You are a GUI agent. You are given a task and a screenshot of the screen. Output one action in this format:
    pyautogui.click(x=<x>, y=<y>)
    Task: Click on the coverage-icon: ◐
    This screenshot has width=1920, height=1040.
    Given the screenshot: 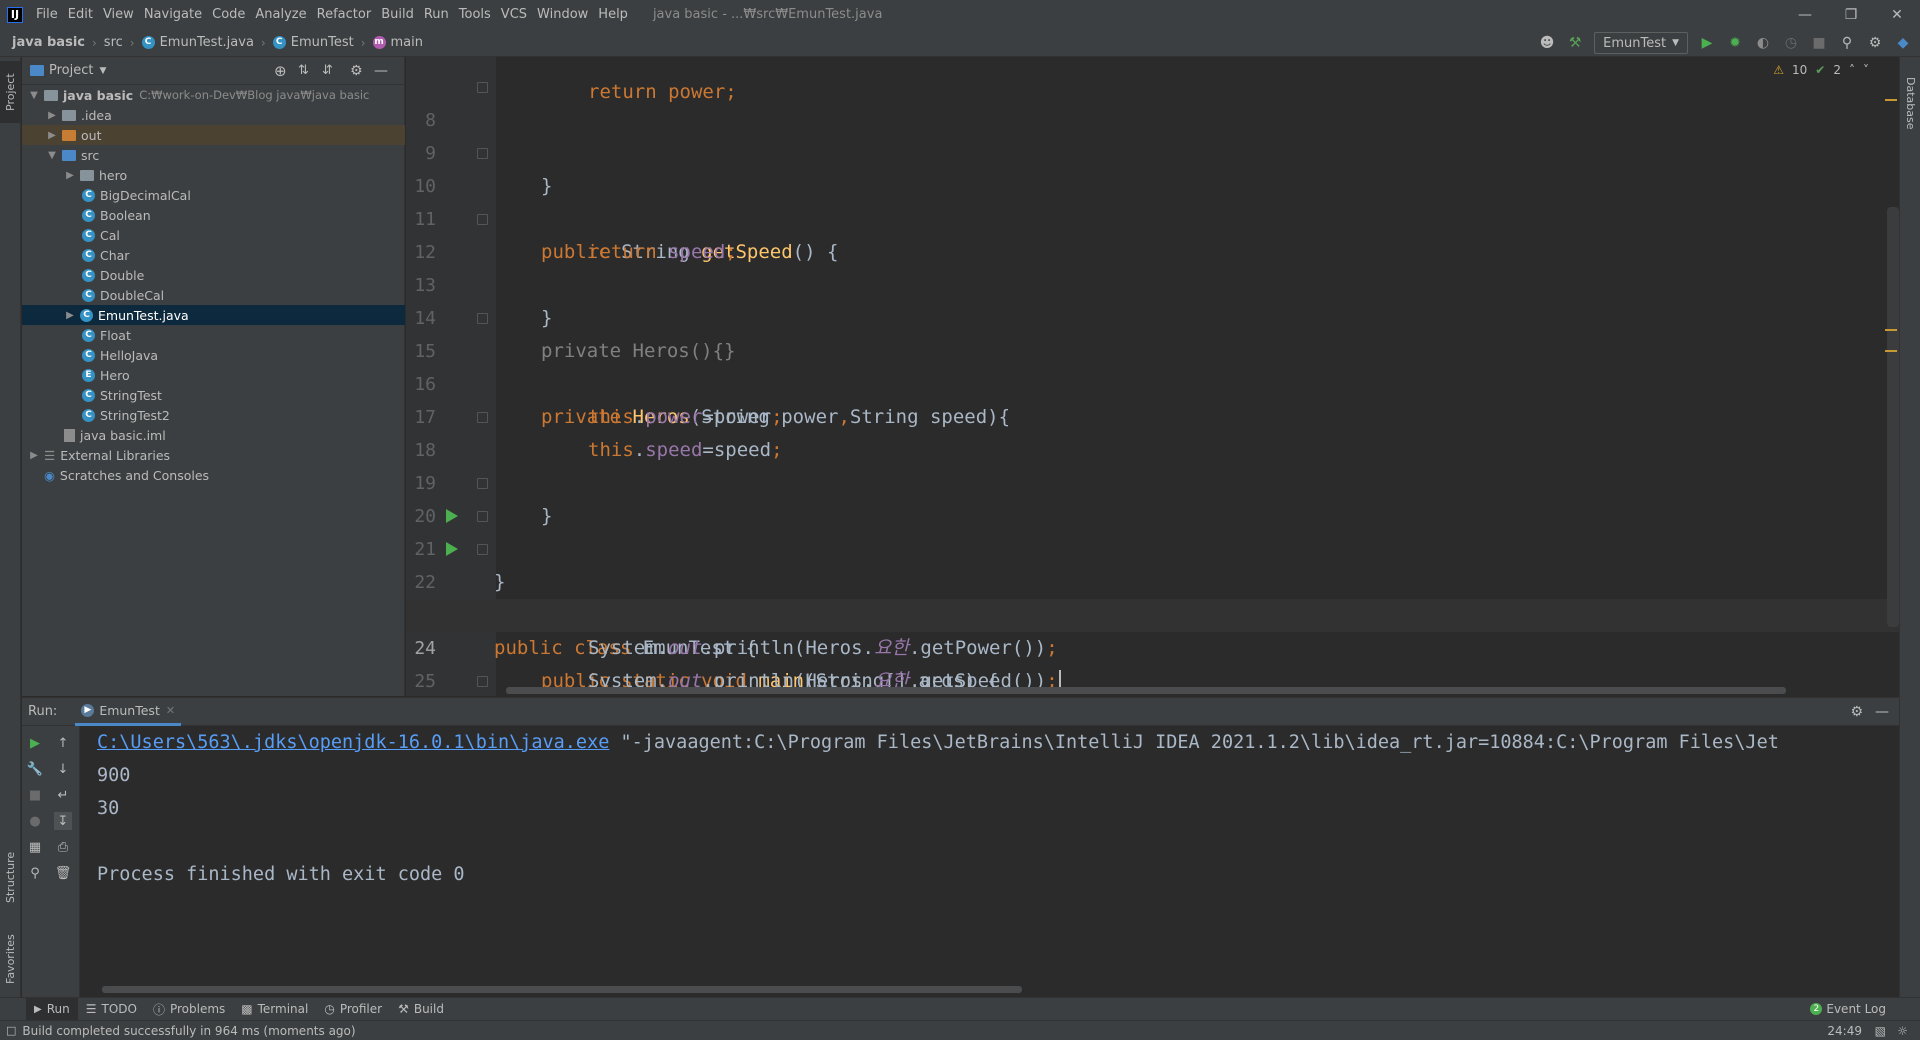 What is the action you would take?
    pyautogui.click(x=1763, y=43)
    